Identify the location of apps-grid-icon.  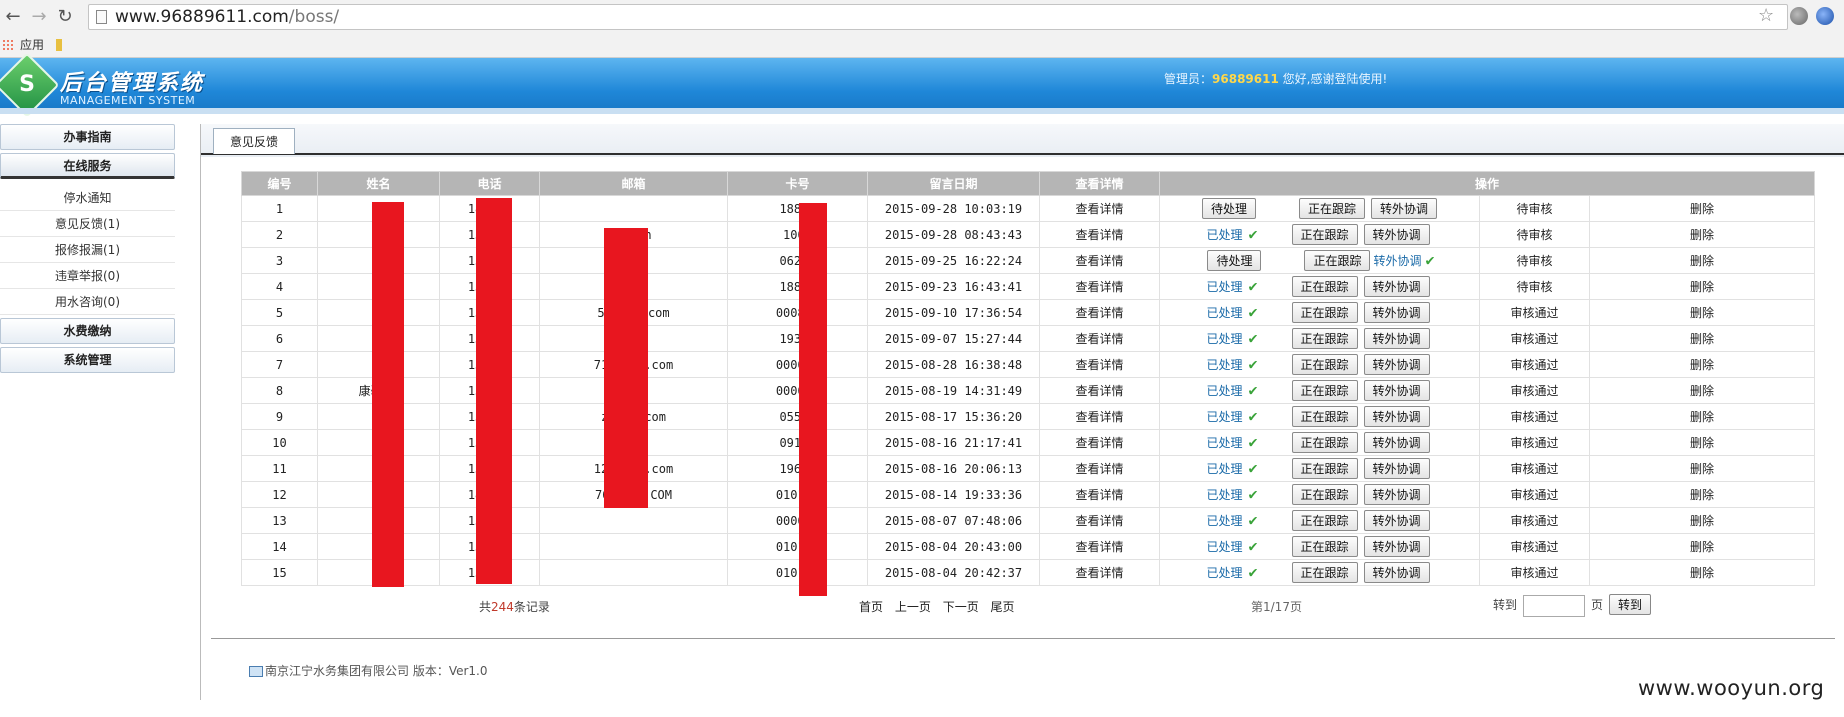
(8, 45).